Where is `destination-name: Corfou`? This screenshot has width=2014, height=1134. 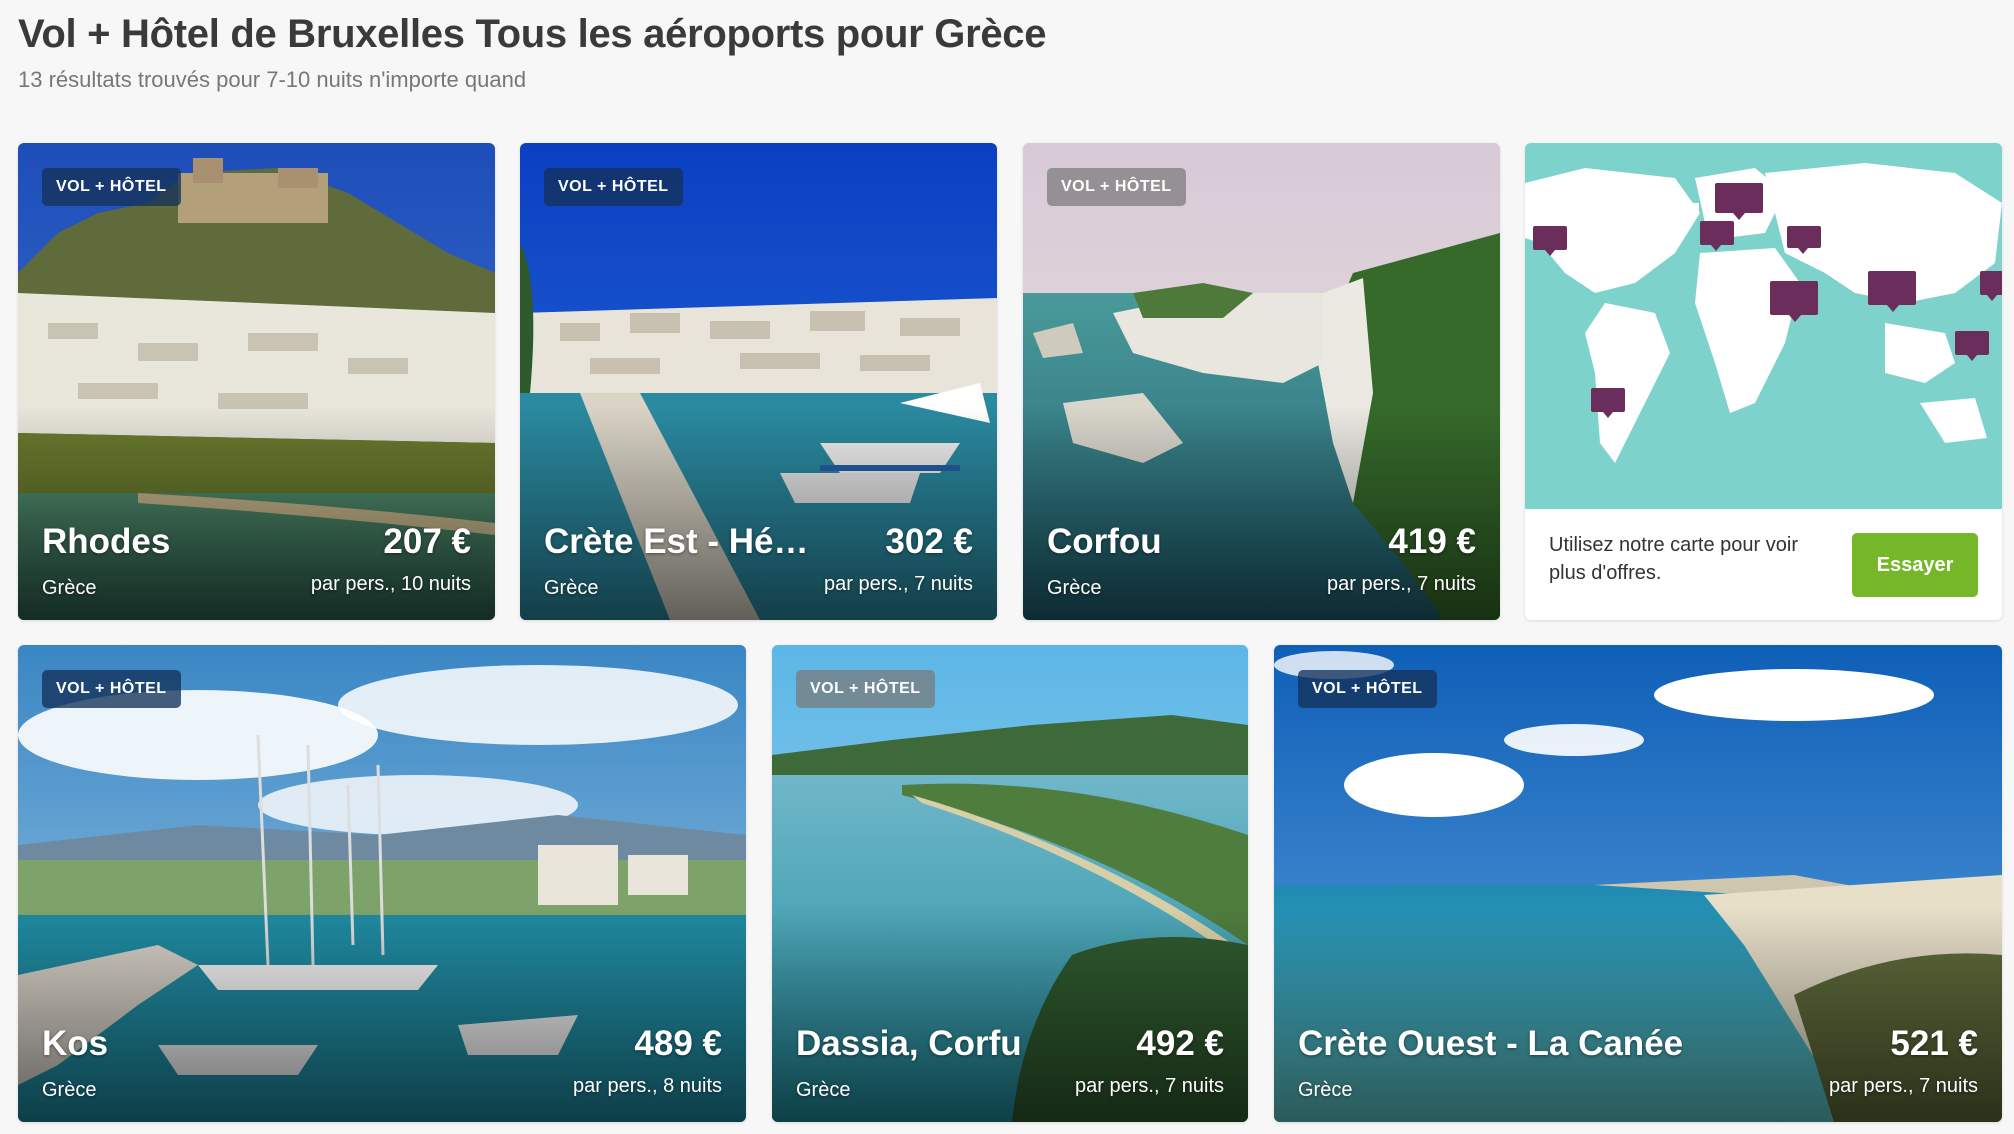 destination-name: Corfou is located at coordinates (1104, 541).